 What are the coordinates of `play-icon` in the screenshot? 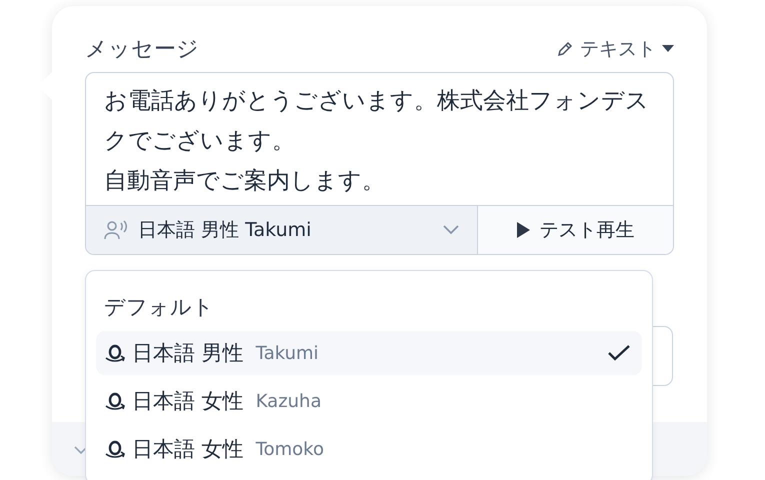 It's located at (523, 230).